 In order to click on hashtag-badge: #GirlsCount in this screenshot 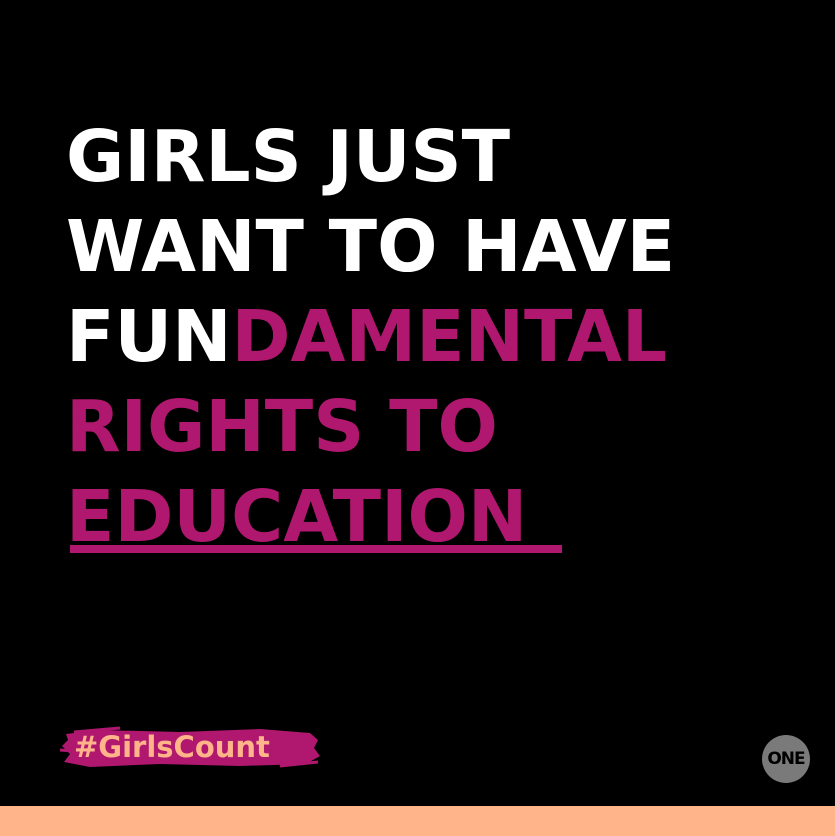, I will do `click(191, 747)`.